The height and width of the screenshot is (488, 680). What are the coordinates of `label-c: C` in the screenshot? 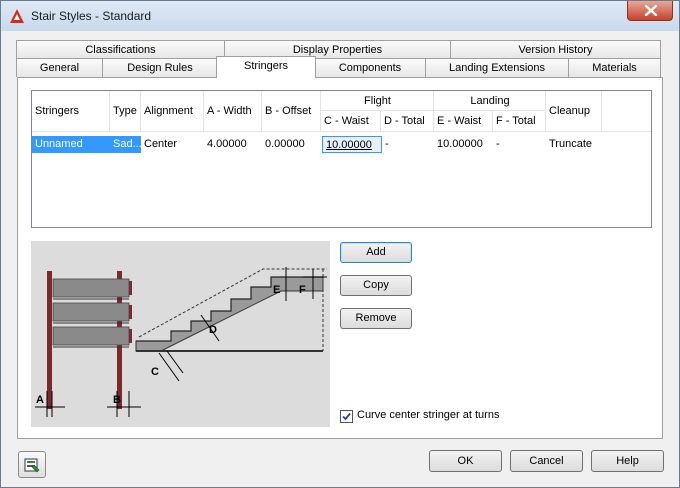 It's located at (155, 372).